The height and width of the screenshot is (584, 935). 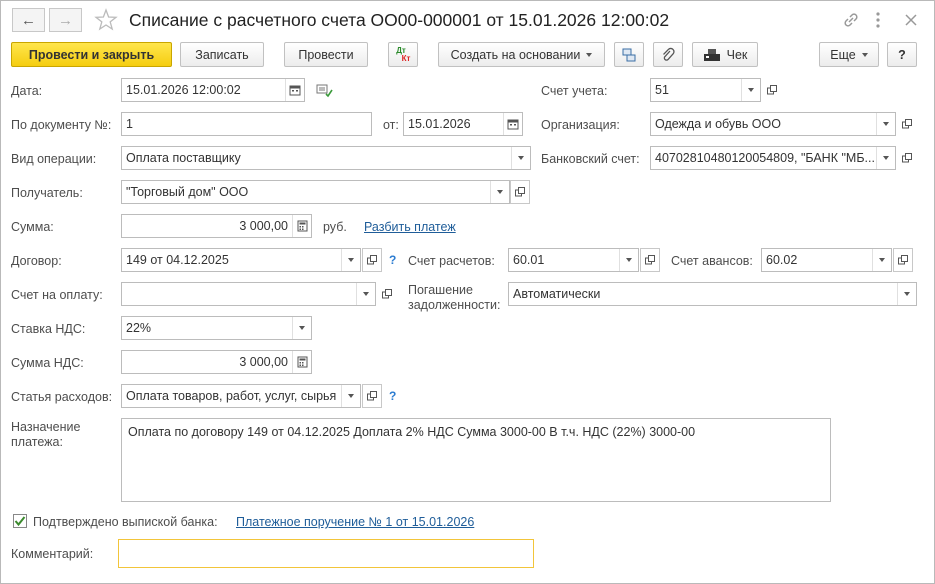 I want to click on bank-account-open-button, so click(x=907, y=158).